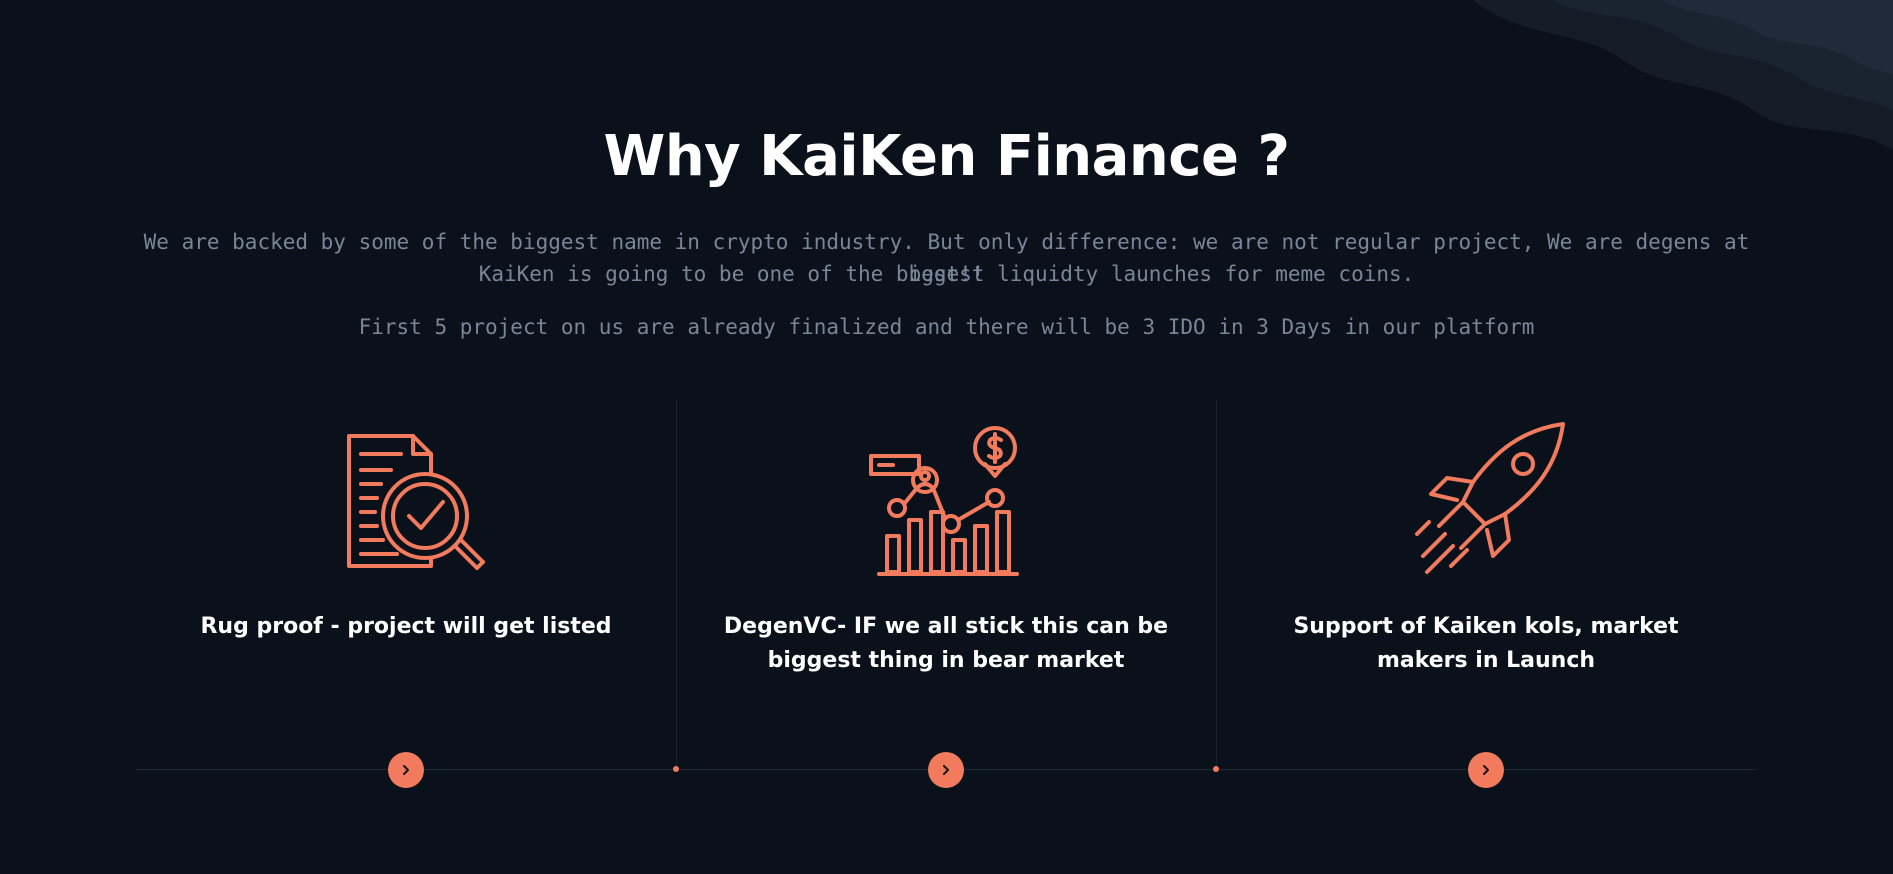 The image size is (1893, 874). Describe the element at coordinates (944, 501) in the screenshot. I see `chart-analytics-dollar-icon` at that location.